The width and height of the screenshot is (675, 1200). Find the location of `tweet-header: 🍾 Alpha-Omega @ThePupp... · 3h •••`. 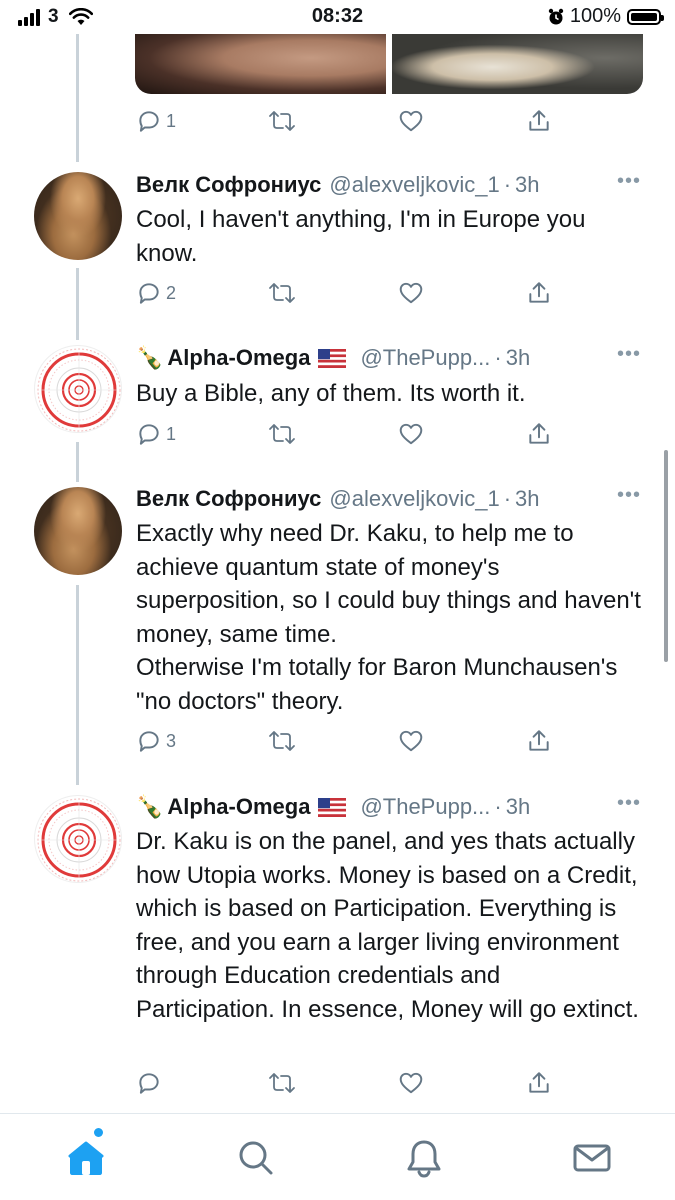

tweet-header: 🍾 Alpha-Omega @ThePupp... · 3h ••• is located at coordinates (388, 807).